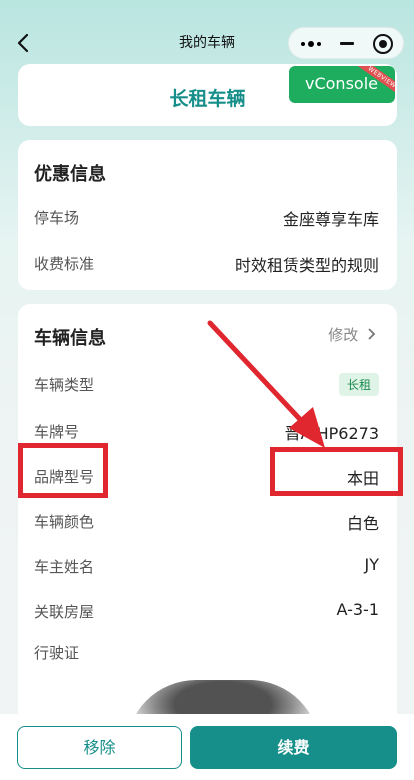 Image resolution: width=414 pixels, height=780 pixels. I want to click on plate-value: 晋A HP6273, so click(331, 433).